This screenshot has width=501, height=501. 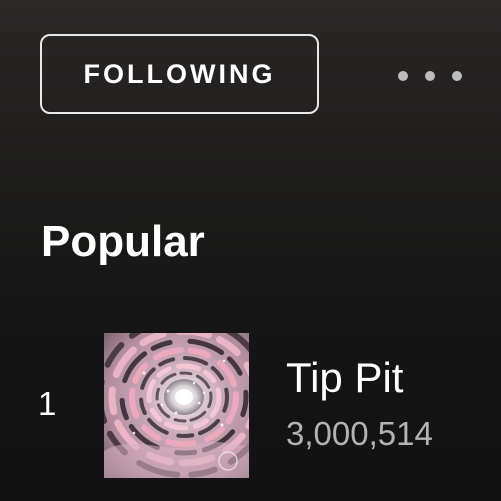 I want to click on following-button: FOLLOWING, so click(x=179, y=74).